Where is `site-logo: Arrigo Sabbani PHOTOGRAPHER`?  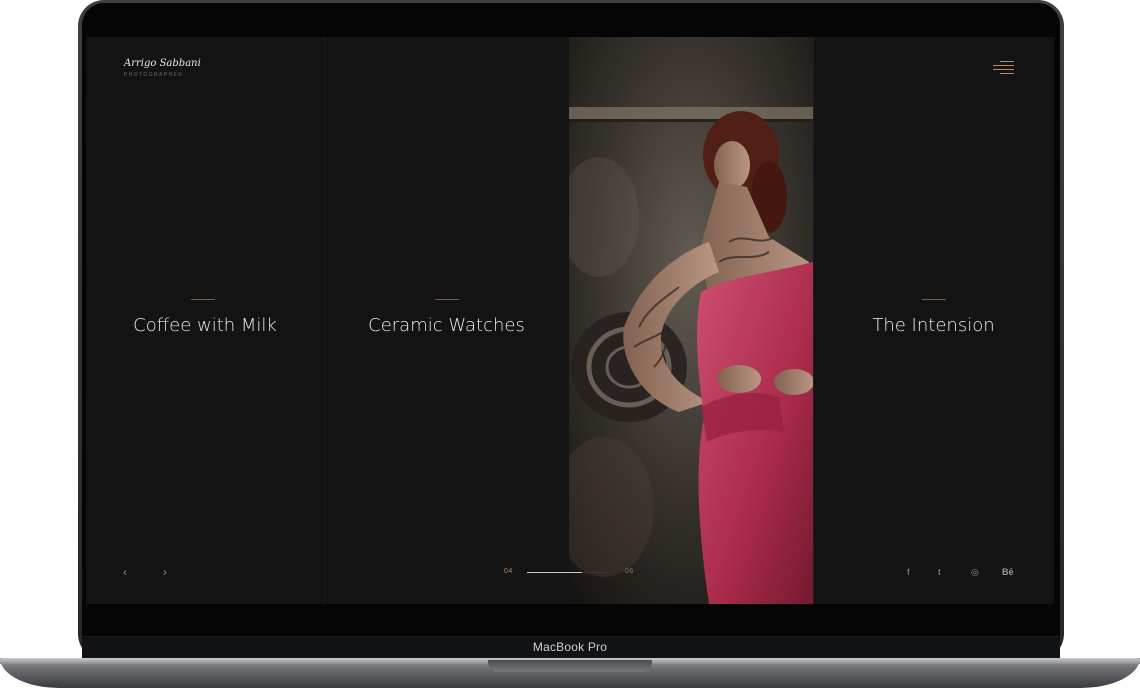 site-logo: Arrigo Sabbani PHOTOGRAPHER is located at coordinates (162, 68).